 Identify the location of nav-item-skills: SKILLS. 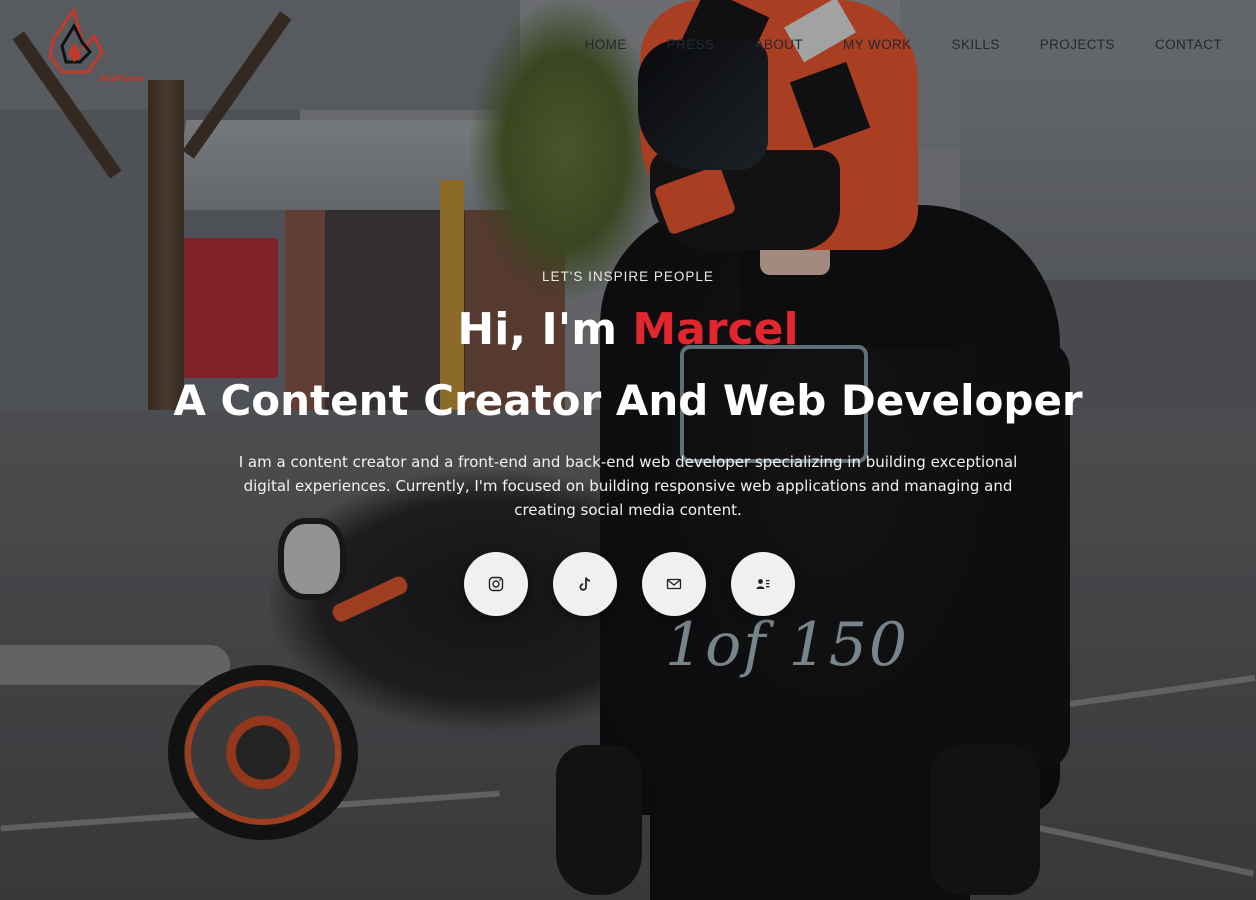
(976, 44).